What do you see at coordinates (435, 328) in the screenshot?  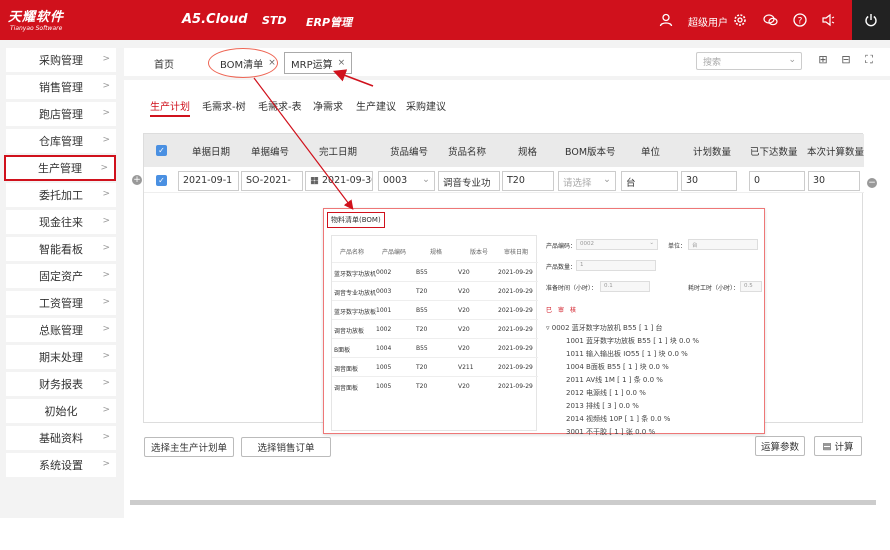 I see `table-row: 调音功放板 1002 T20 V20 2021-09-29` at bounding box center [435, 328].